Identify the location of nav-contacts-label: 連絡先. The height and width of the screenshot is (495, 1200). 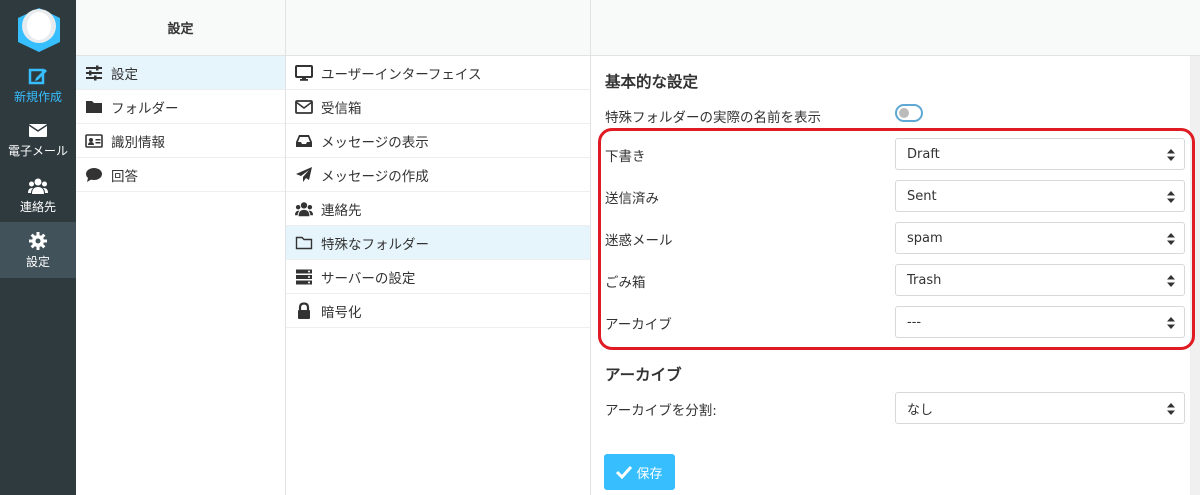
(37, 207).